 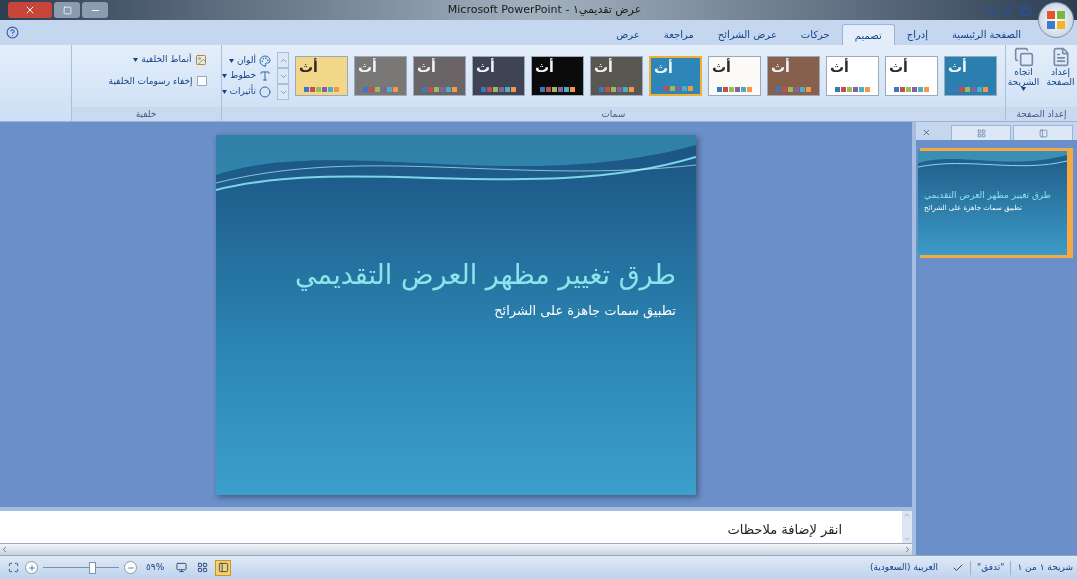 I want to click on ribbon-tab: عرض, so click(x=628, y=34).